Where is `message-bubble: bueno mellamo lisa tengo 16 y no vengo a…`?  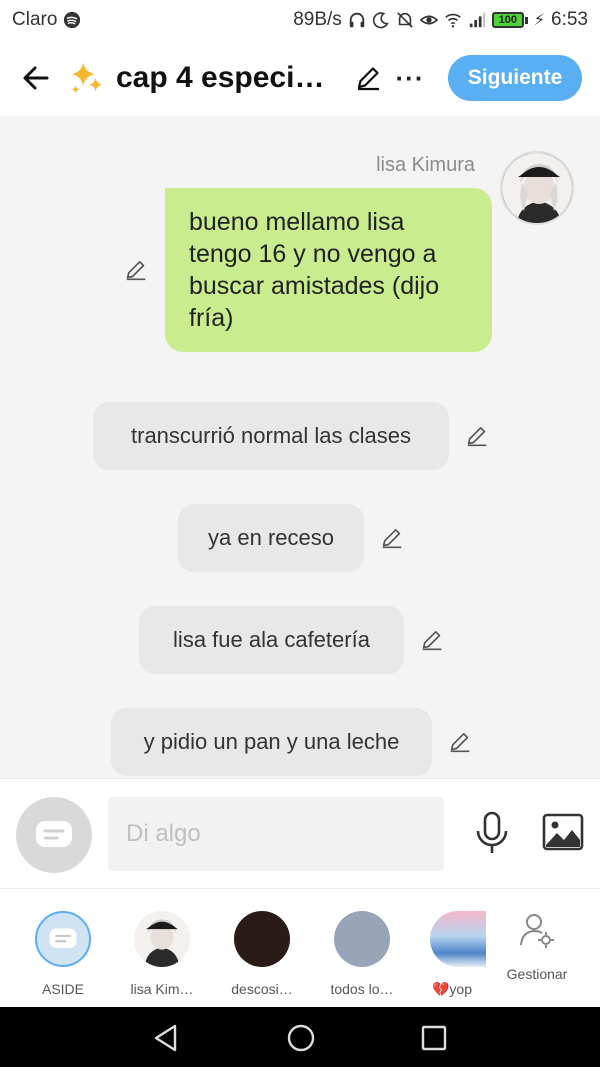 message-bubble: bueno mellamo lisa tengo 16 y no vengo a… is located at coordinates (328, 270).